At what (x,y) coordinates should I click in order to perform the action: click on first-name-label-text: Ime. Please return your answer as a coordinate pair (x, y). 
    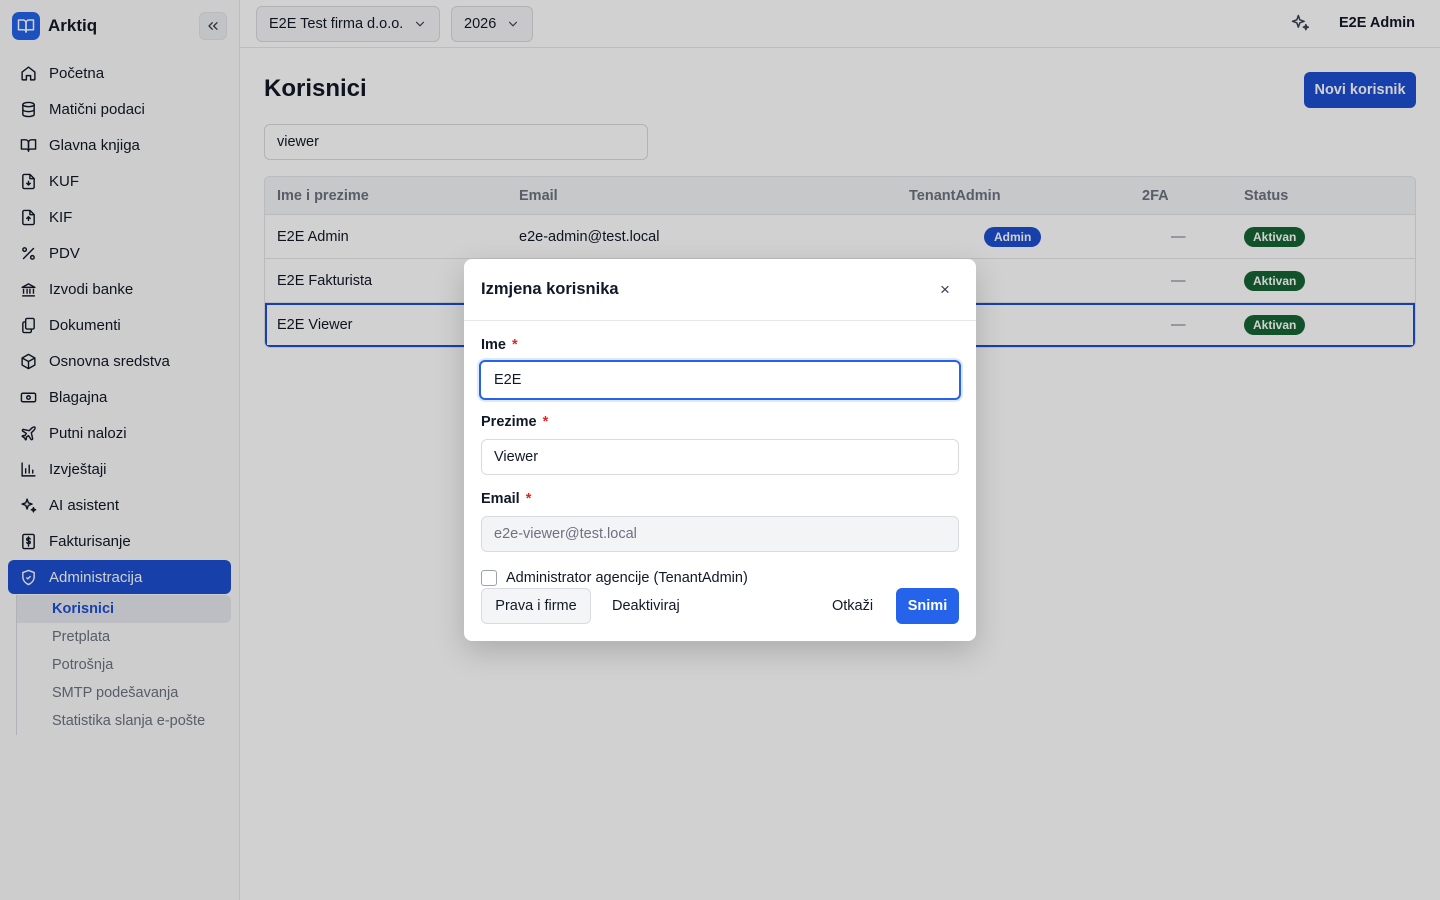
    Looking at the image, I should click on (493, 345).